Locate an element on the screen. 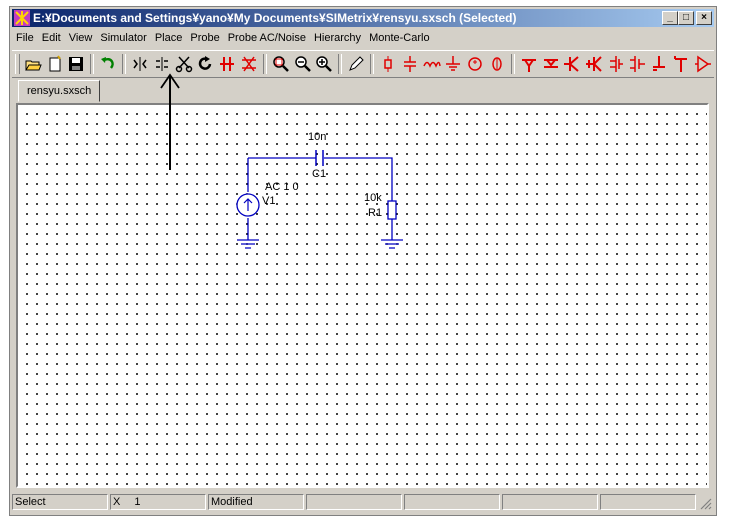  menu-file: File is located at coordinates (25, 38).